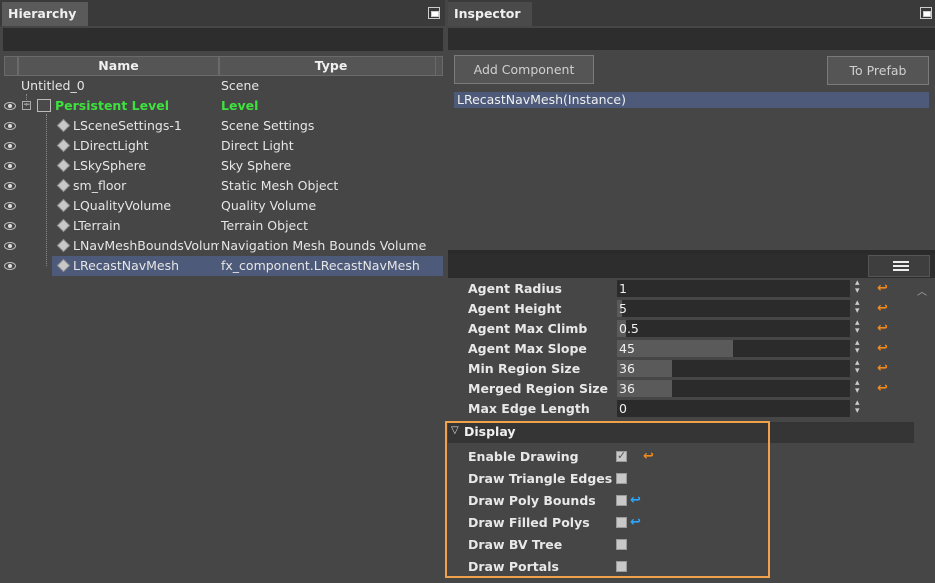 The height and width of the screenshot is (583, 935). I want to click on tree-row-scene: Untitled_0 Scene, so click(221, 86).